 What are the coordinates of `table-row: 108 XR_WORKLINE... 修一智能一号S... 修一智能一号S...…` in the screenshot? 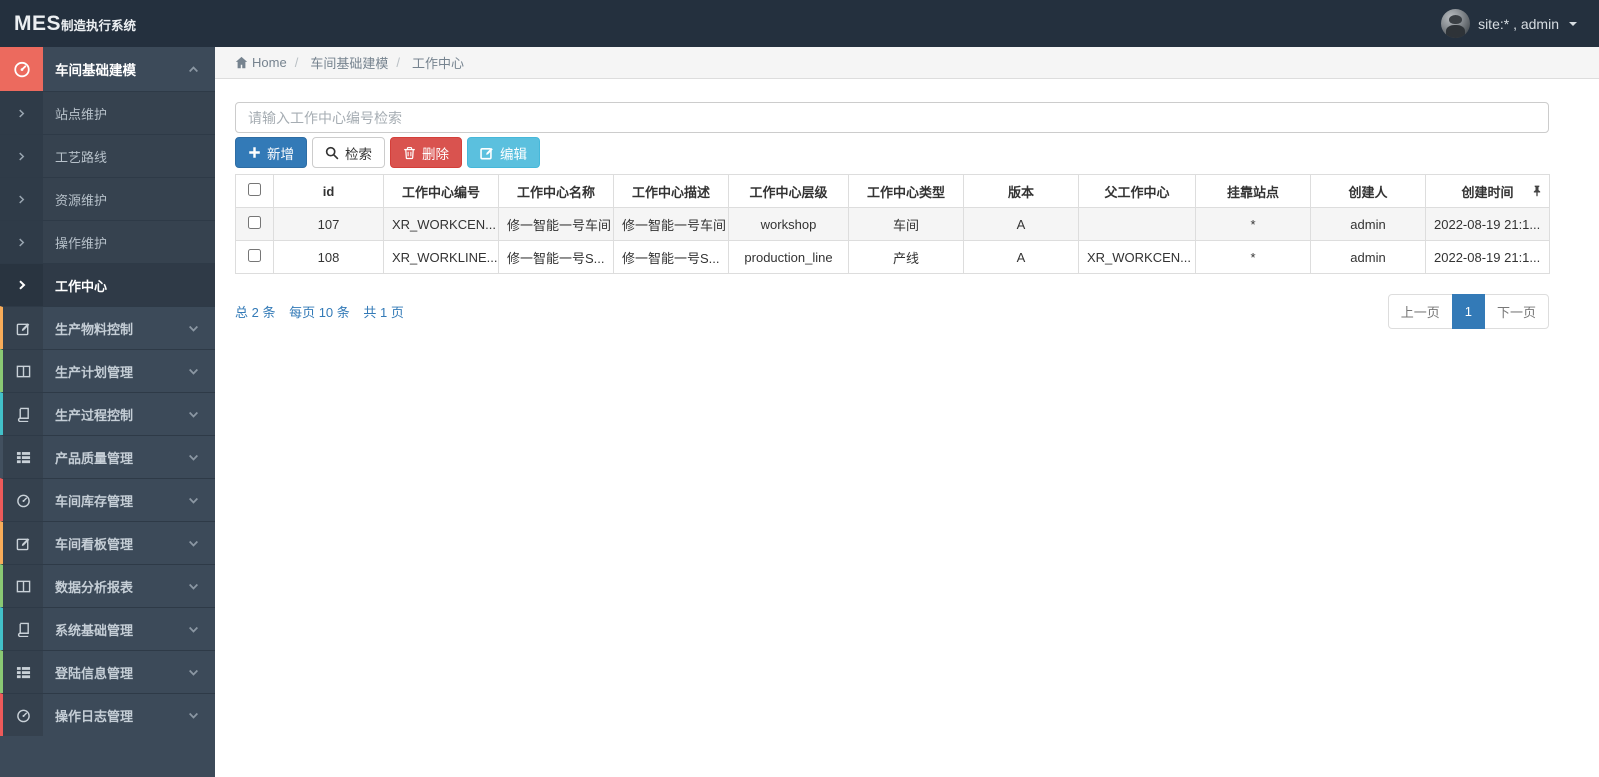 It's located at (892, 257).